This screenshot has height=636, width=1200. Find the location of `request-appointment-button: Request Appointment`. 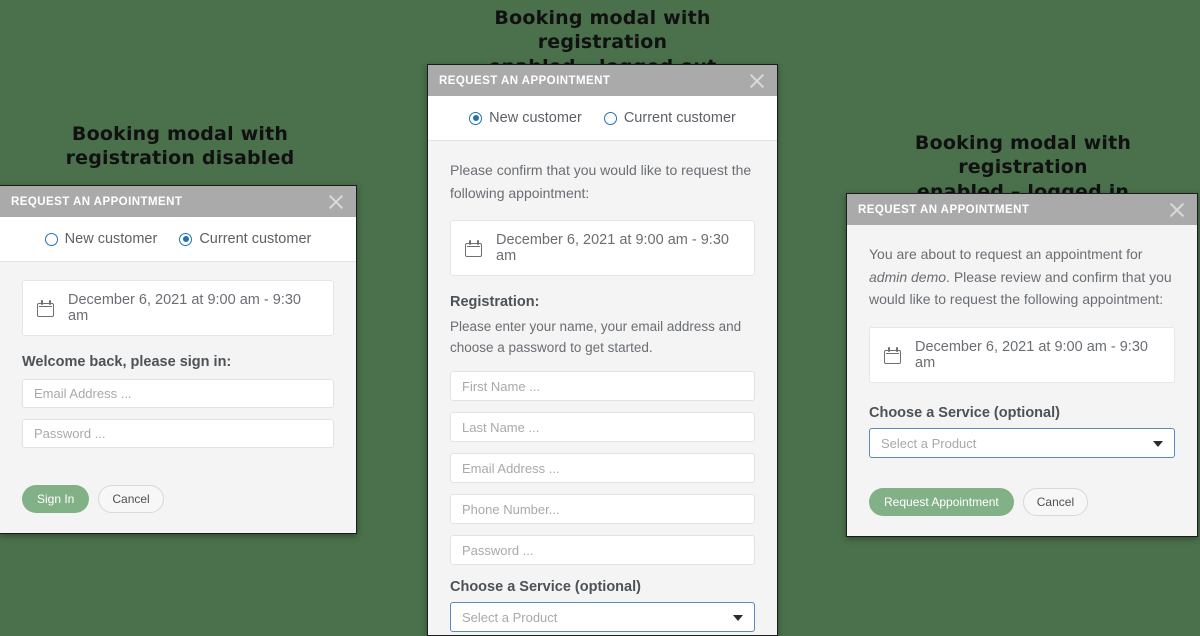

request-appointment-button: Request Appointment is located at coordinates (941, 502).